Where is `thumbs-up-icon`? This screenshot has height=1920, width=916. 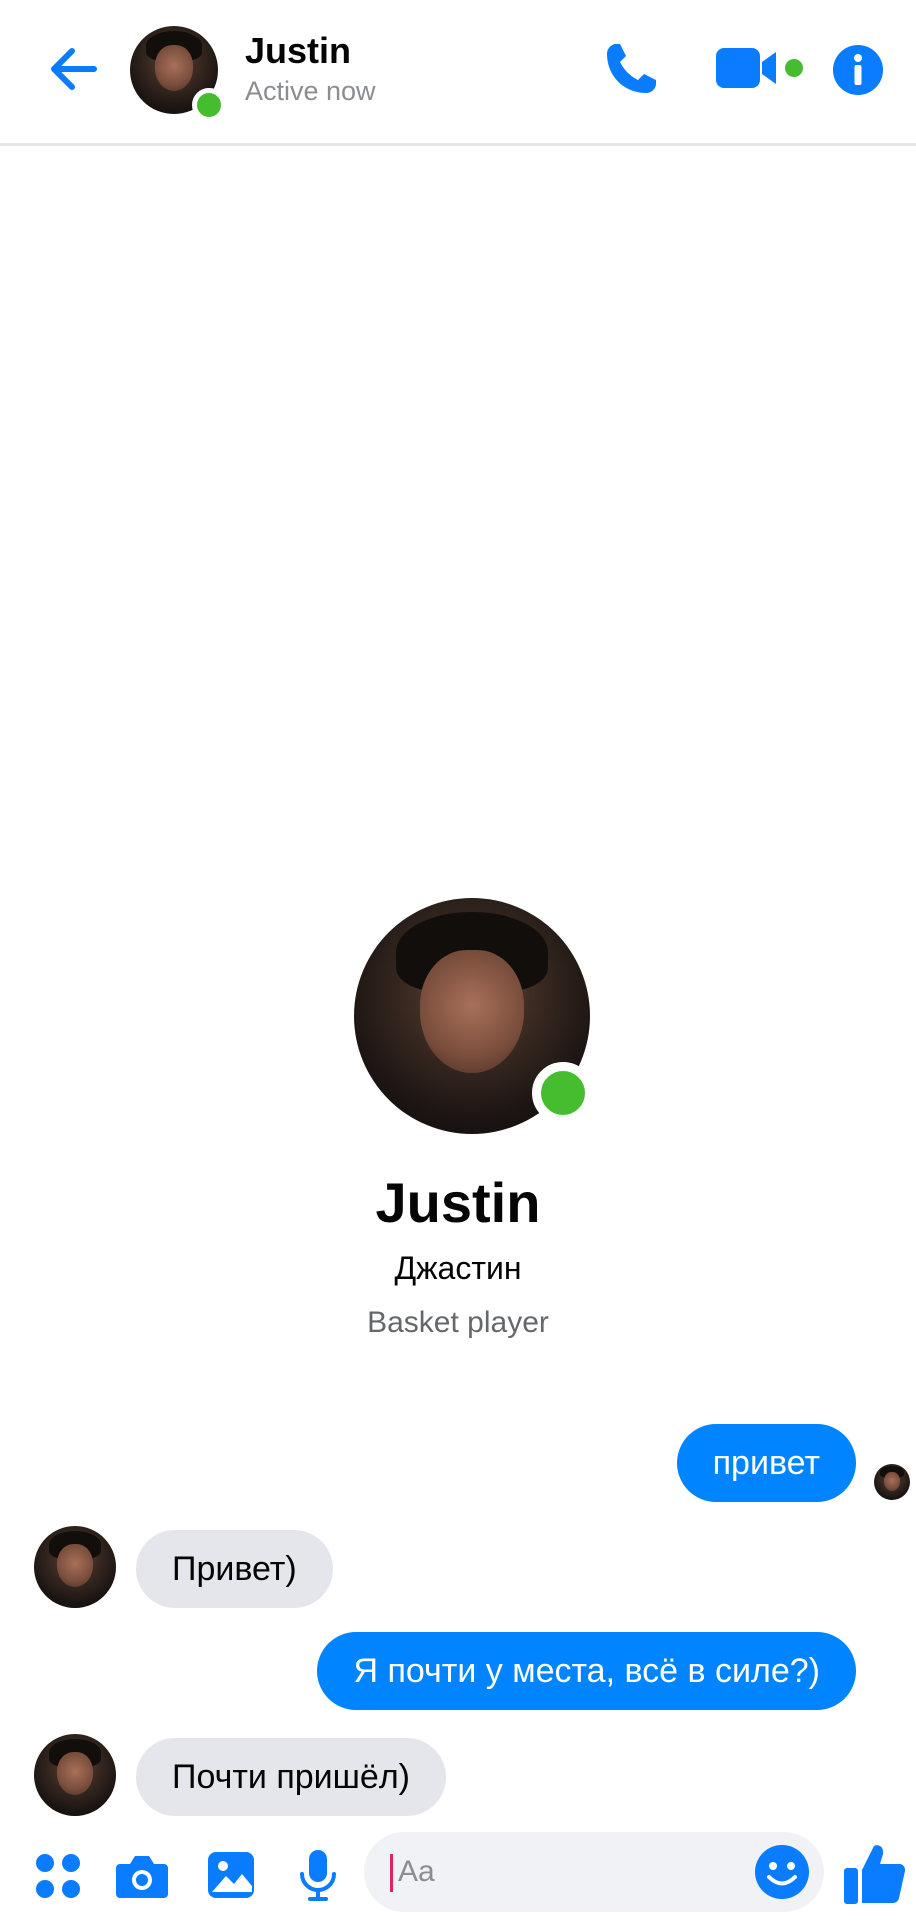
thumbs-up-icon is located at coordinates (875, 1875).